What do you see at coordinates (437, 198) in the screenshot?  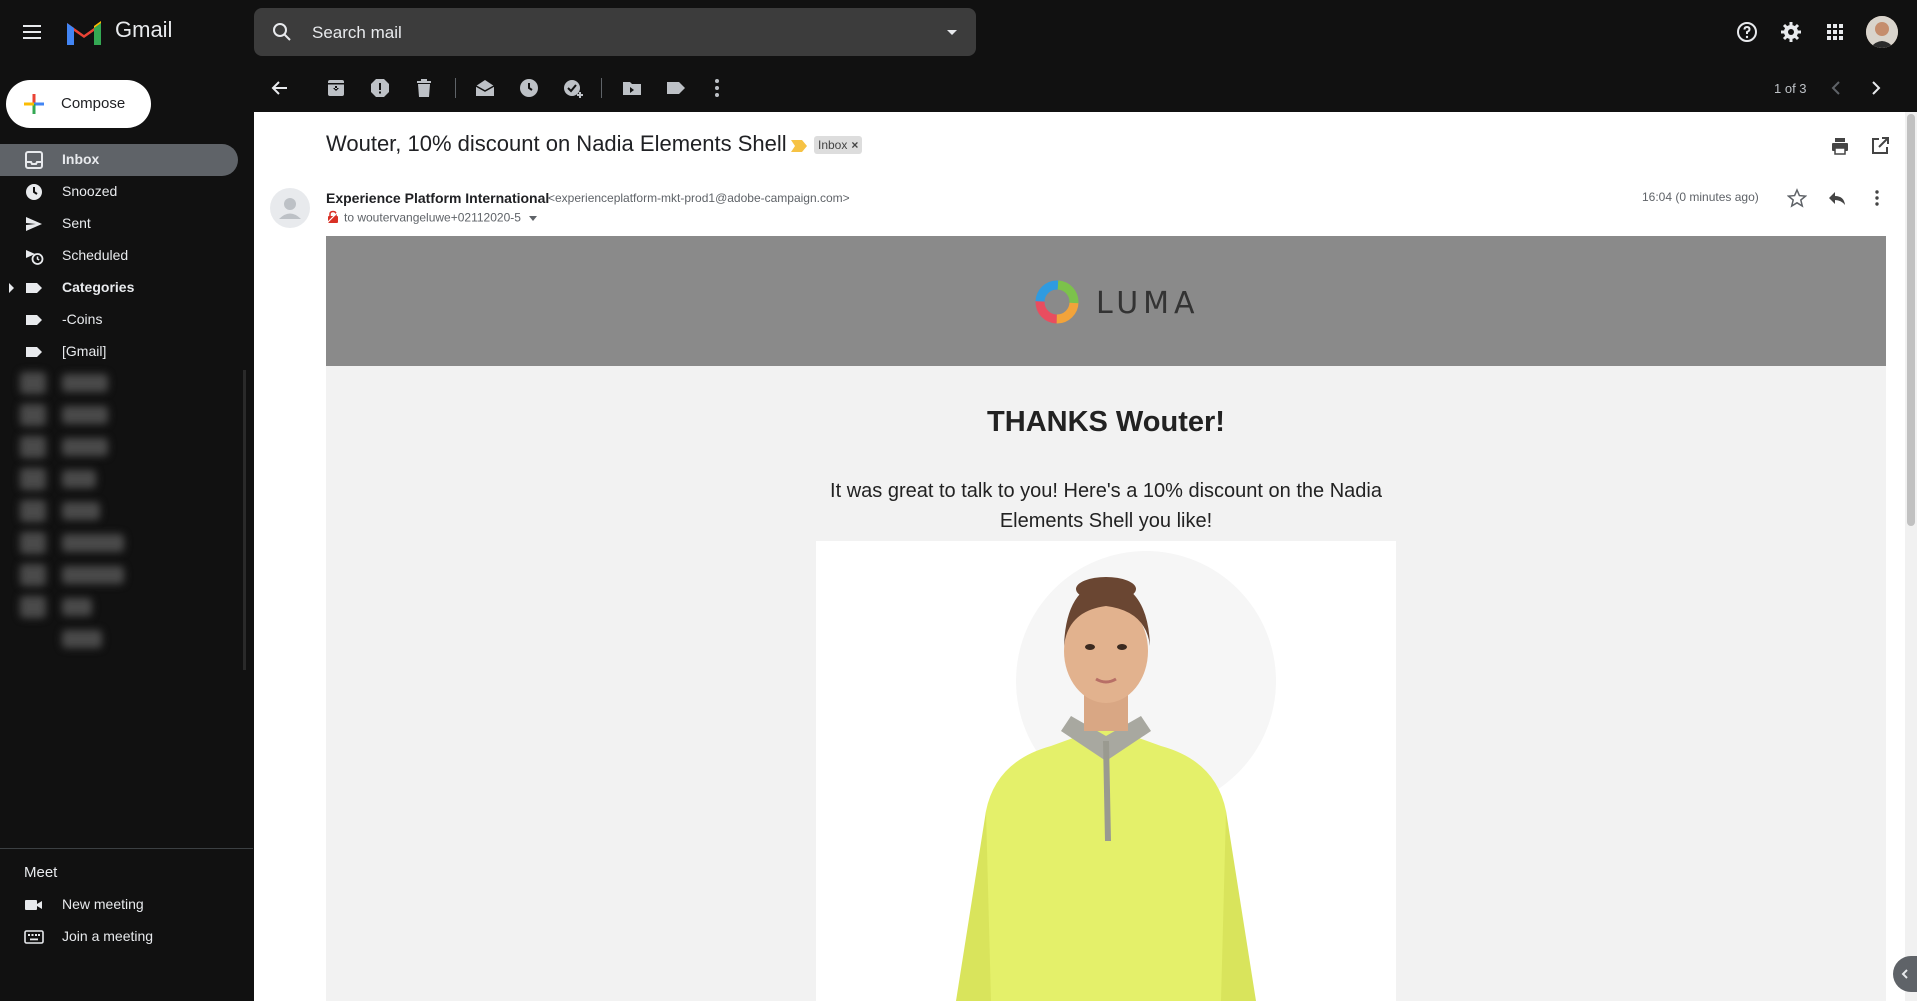 I see `sender-name: Experience Platform International` at bounding box center [437, 198].